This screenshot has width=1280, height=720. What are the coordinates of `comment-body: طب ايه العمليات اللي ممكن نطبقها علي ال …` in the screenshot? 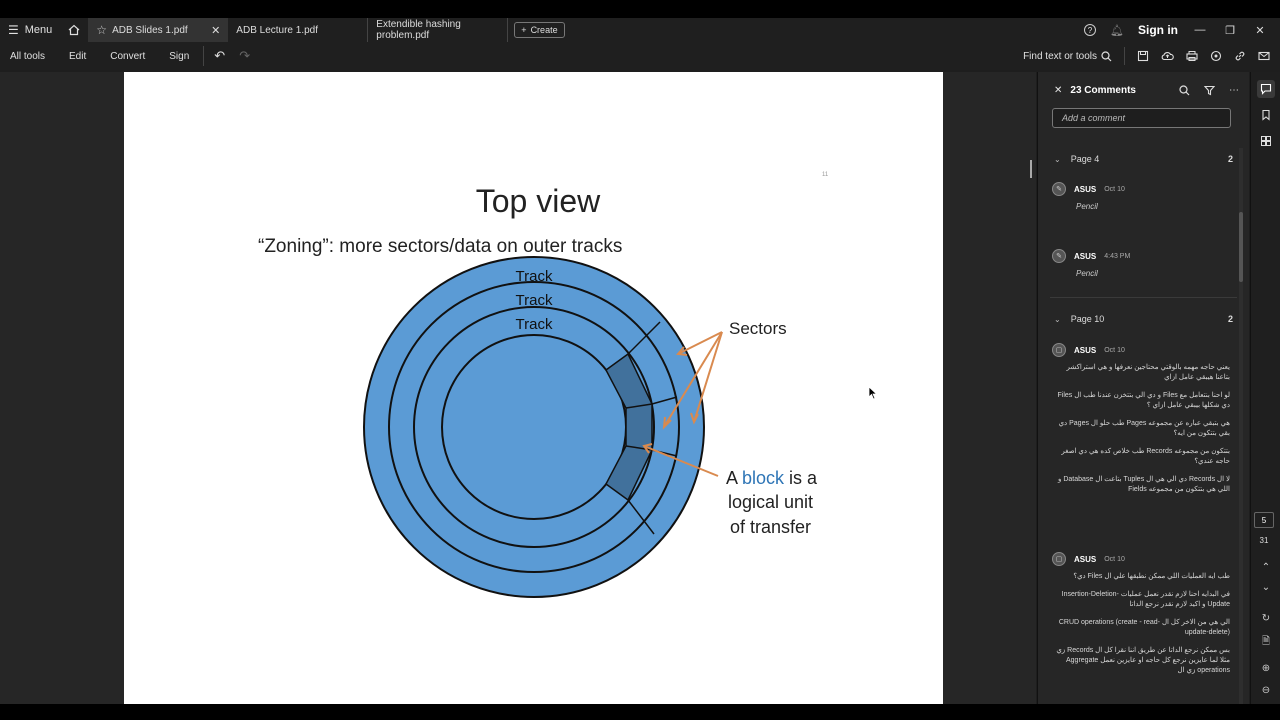 It's located at (1141, 624).